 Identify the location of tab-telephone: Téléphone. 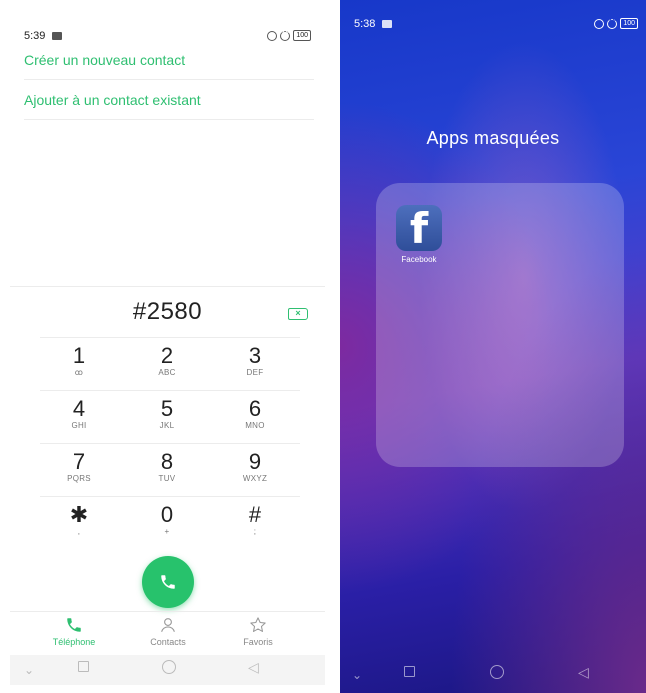
(74, 631).